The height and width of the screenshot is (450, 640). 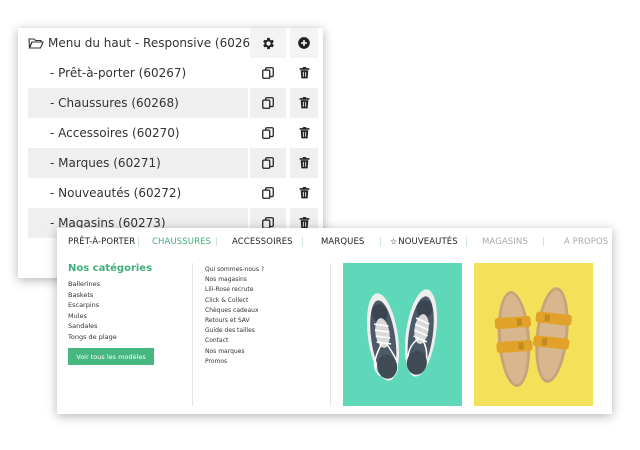 I want to click on category-link: Ballerines, so click(x=92, y=284).